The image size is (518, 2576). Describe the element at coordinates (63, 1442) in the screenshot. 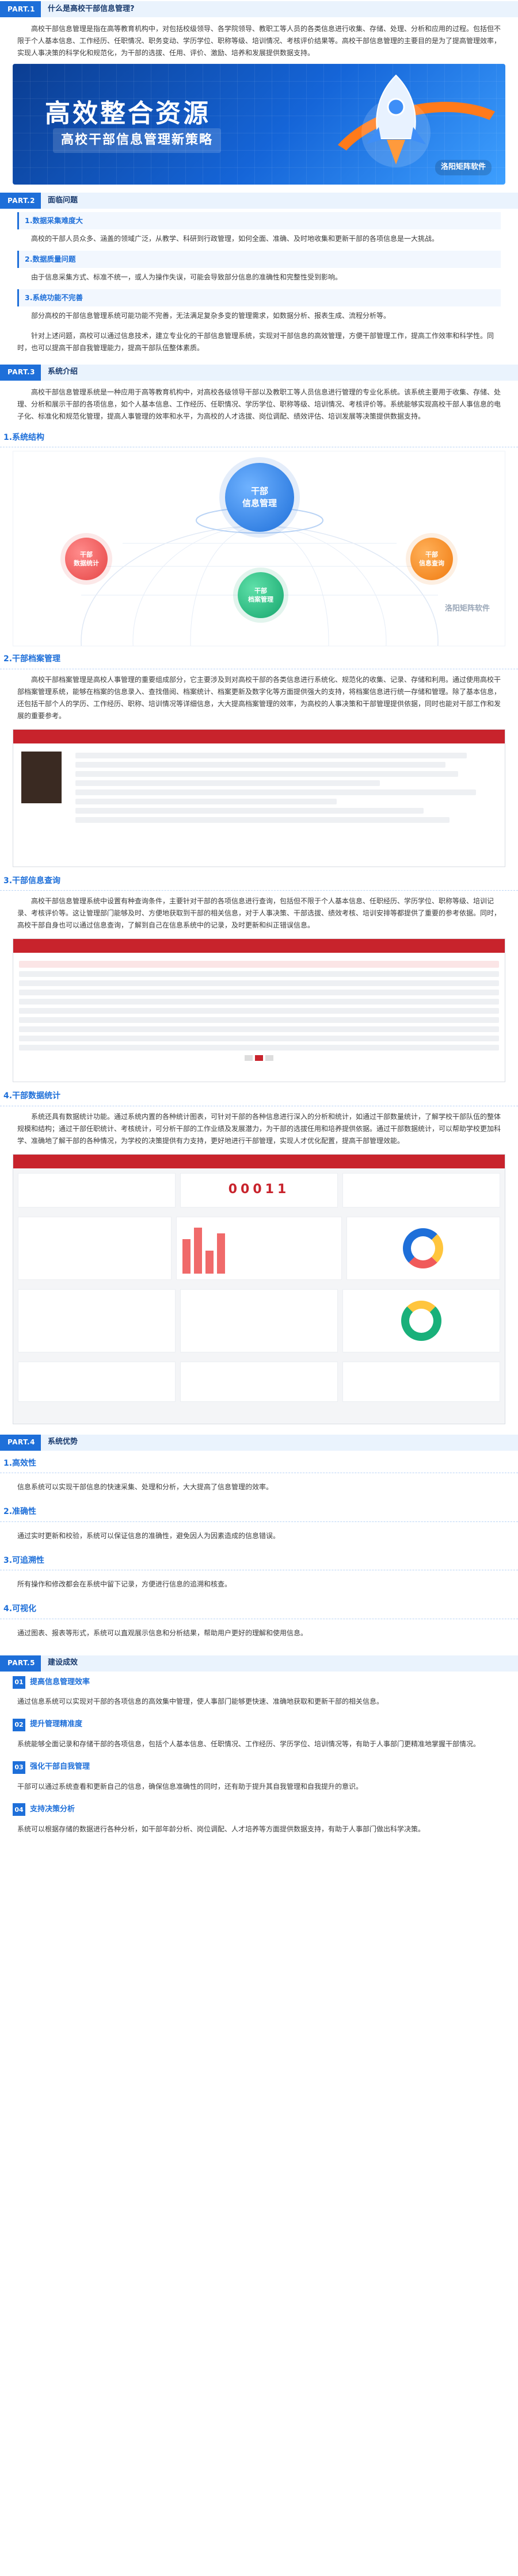

I see `part4-title: 系统优势` at that location.